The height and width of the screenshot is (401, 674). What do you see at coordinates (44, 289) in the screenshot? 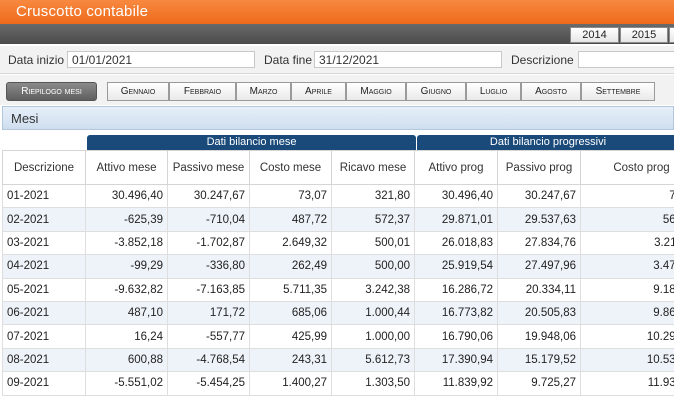
I see `cell-descrizione: 05-2021` at bounding box center [44, 289].